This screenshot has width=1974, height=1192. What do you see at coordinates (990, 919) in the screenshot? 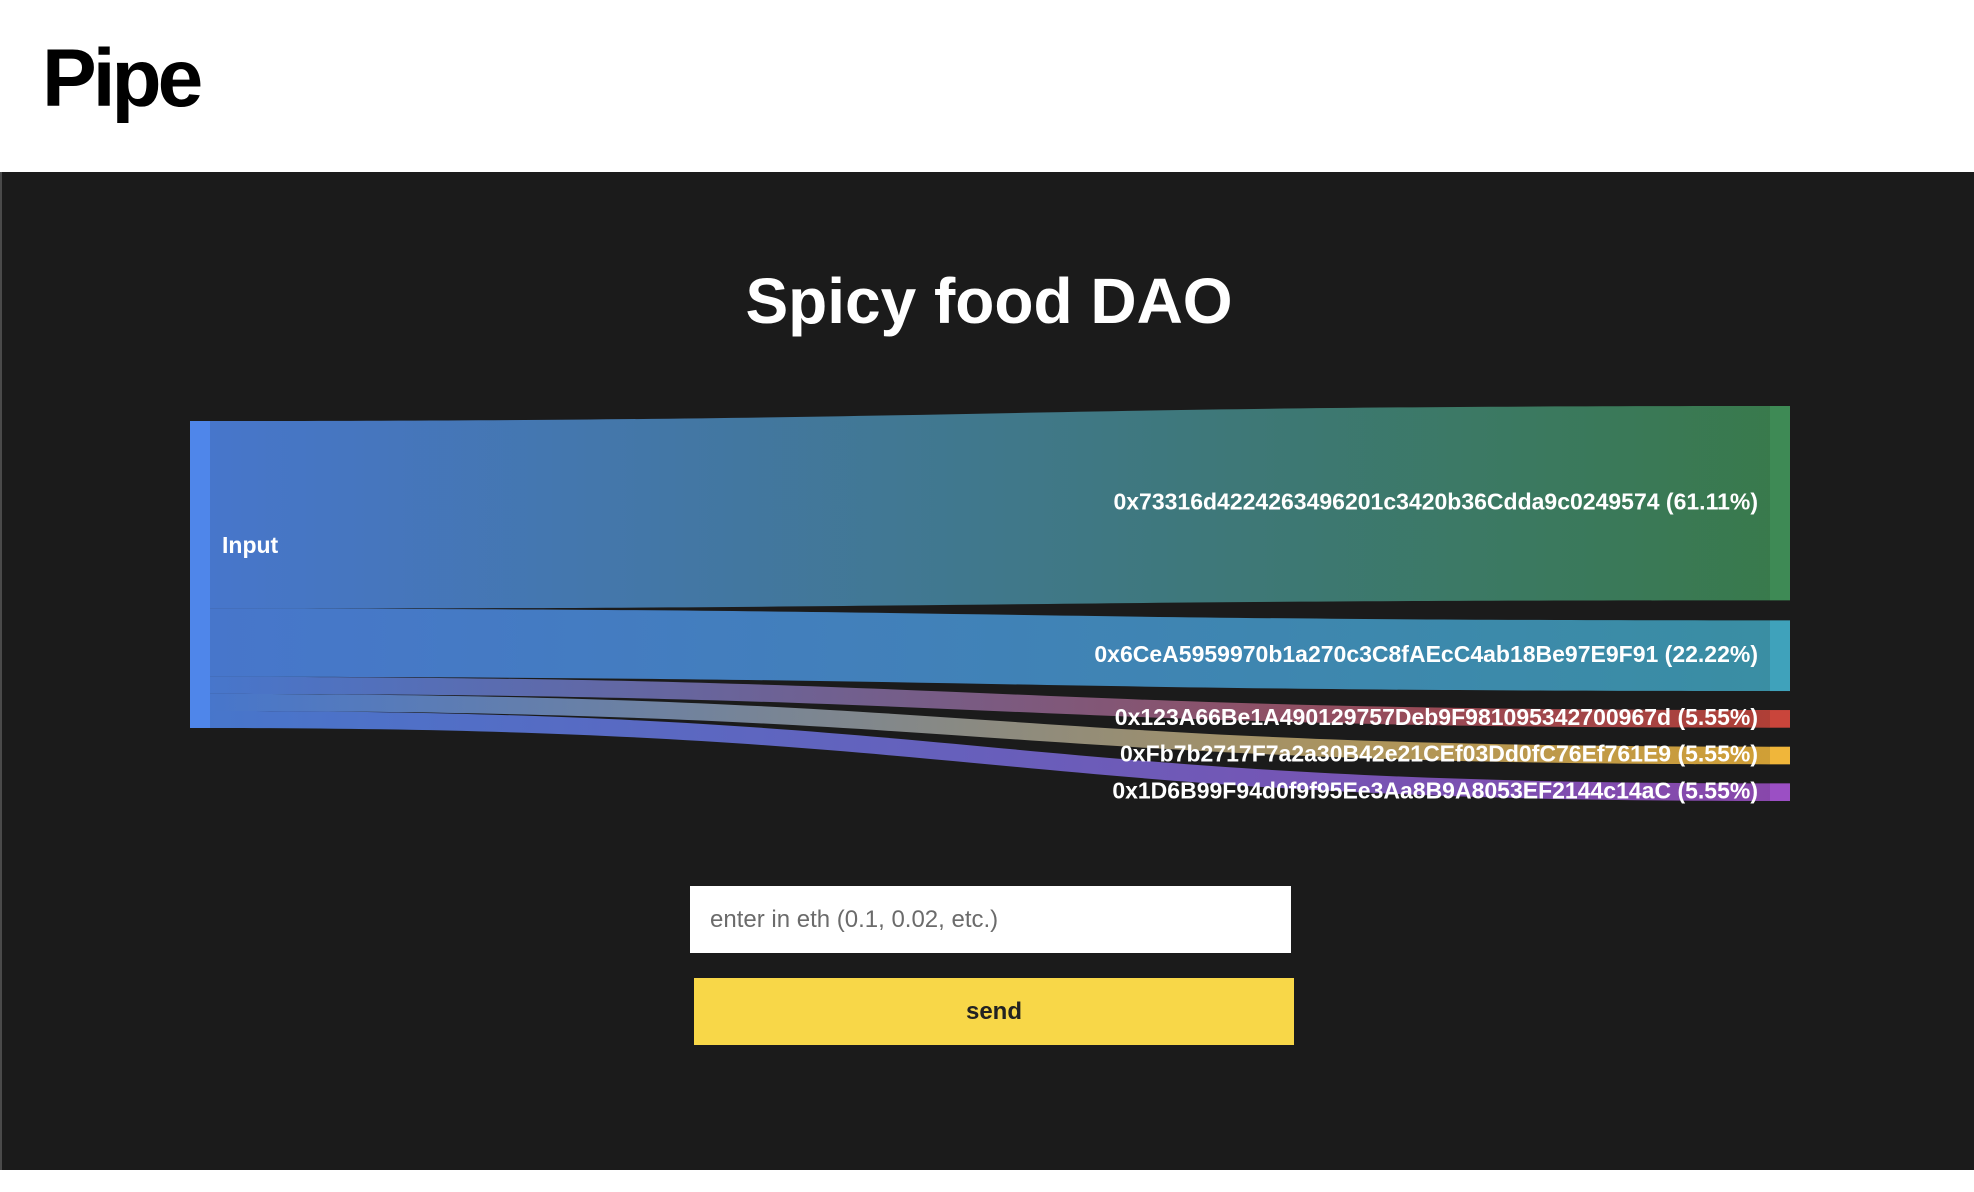
I see `eth-amount-input` at bounding box center [990, 919].